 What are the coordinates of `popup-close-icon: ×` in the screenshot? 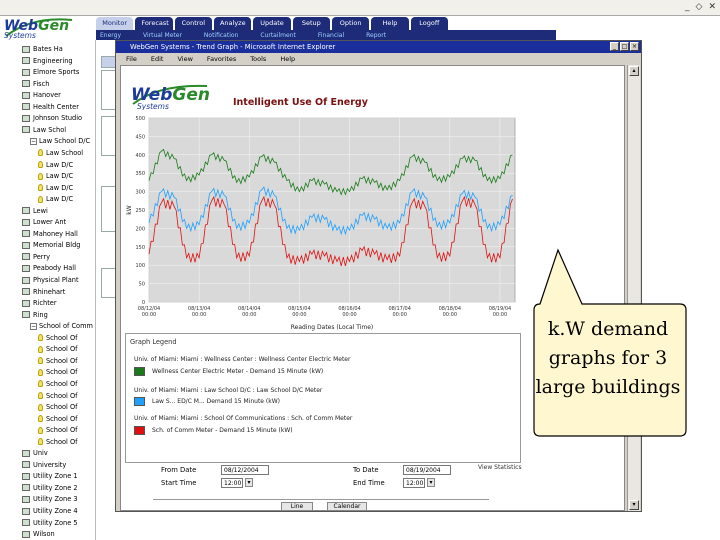 It's located at (634, 46).